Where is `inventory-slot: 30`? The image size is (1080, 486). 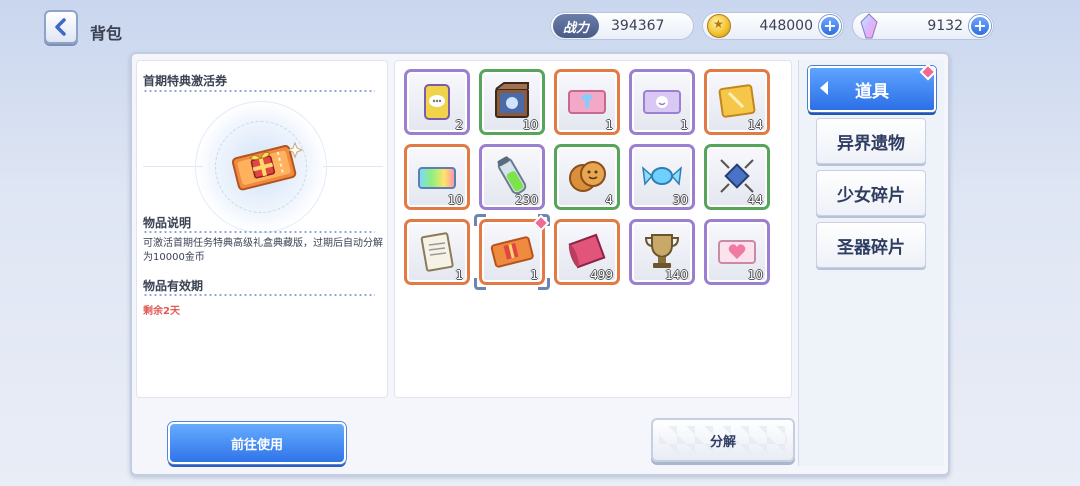 inventory-slot: 30 is located at coordinates (662, 177).